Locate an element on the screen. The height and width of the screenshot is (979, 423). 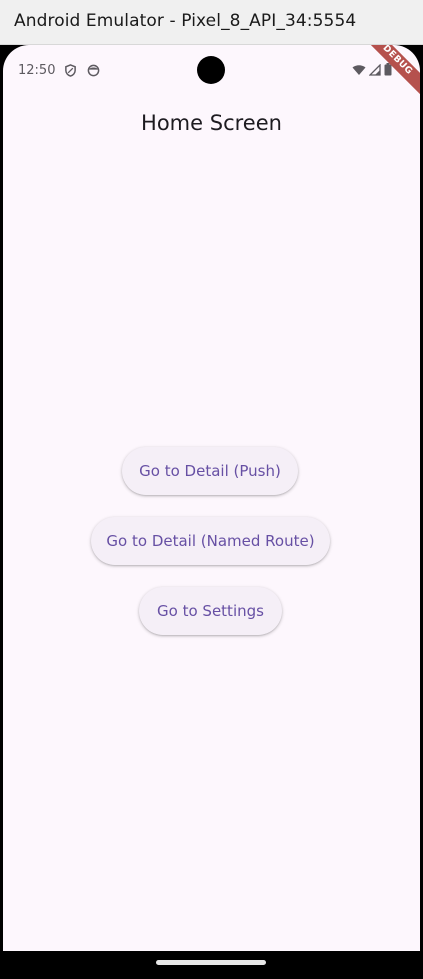
emulator-title-bar: Android Emulator - Pixel_8_API_34:5554 is located at coordinates (211, 22).